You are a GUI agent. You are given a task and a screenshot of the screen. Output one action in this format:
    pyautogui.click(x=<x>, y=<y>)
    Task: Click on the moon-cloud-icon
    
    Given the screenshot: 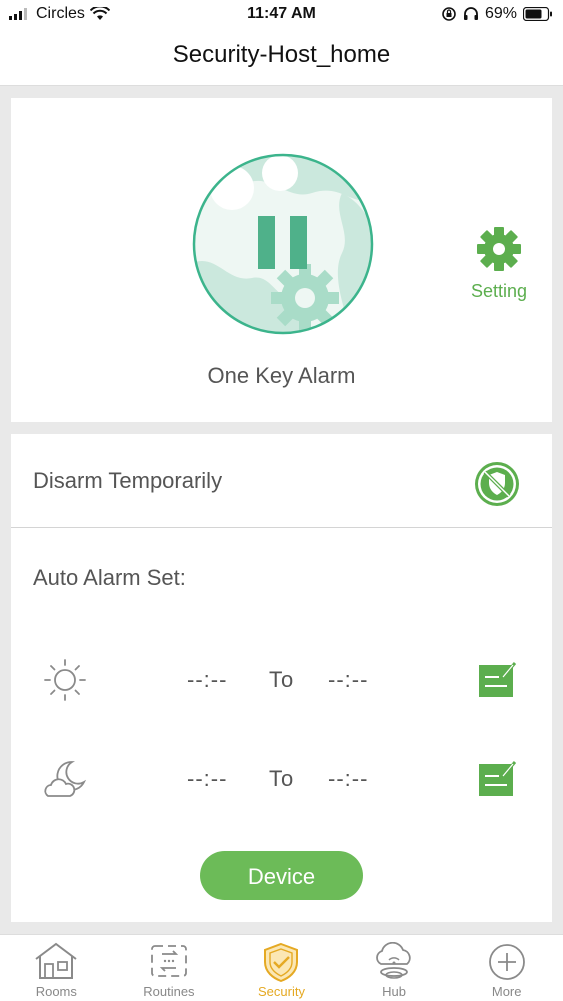 What is the action you would take?
    pyautogui.click(x=65, y=779)
    